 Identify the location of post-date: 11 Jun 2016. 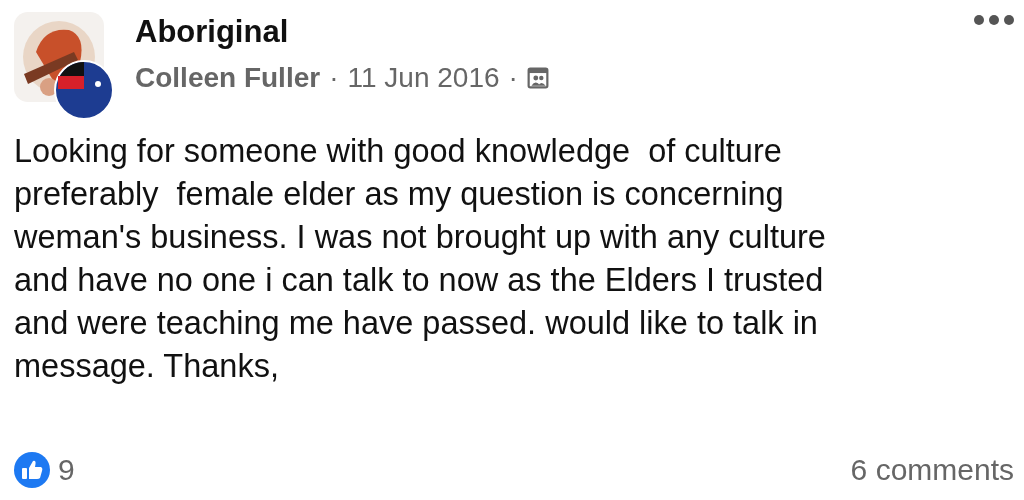
(423, 78).